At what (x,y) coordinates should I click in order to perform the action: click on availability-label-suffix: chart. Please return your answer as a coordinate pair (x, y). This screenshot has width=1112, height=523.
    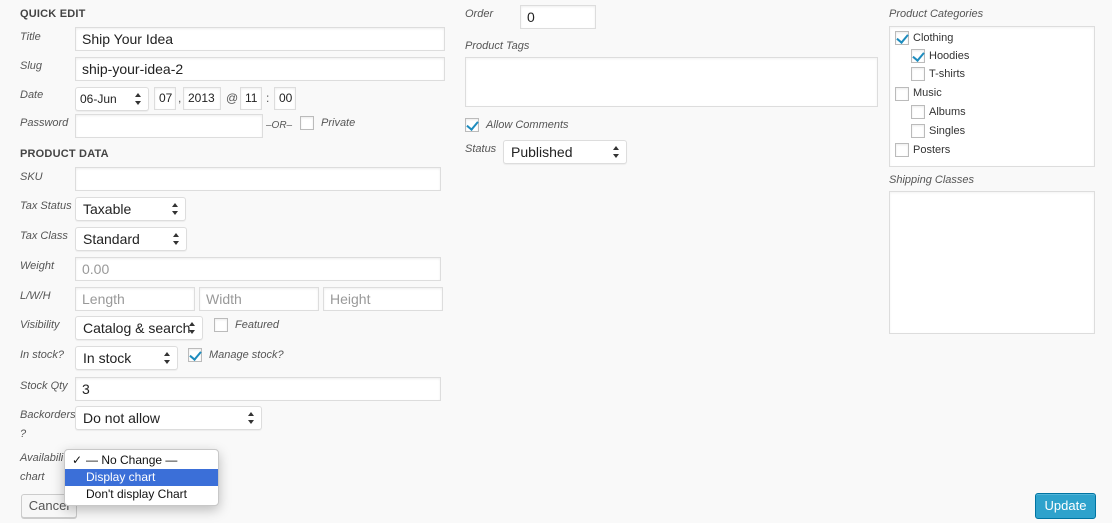
    Looking at the image, I should click on (32, 477).